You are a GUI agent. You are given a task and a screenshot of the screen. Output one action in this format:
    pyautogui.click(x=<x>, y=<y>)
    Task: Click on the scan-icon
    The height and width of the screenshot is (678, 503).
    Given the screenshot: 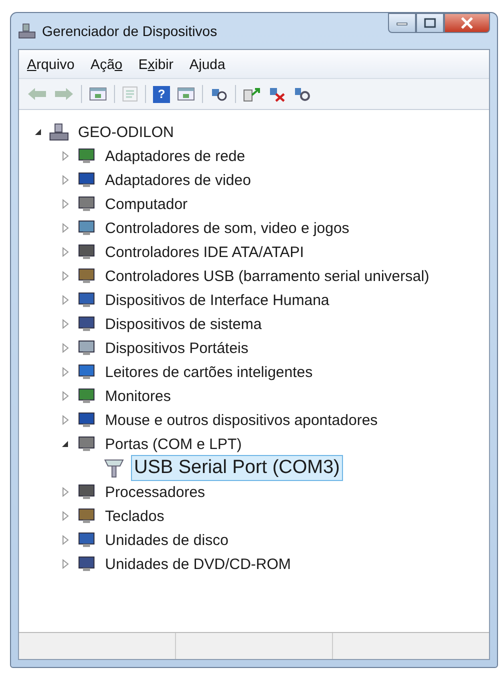 What is the action you would take?
    pyautogui.click(x=219, y=94)
    